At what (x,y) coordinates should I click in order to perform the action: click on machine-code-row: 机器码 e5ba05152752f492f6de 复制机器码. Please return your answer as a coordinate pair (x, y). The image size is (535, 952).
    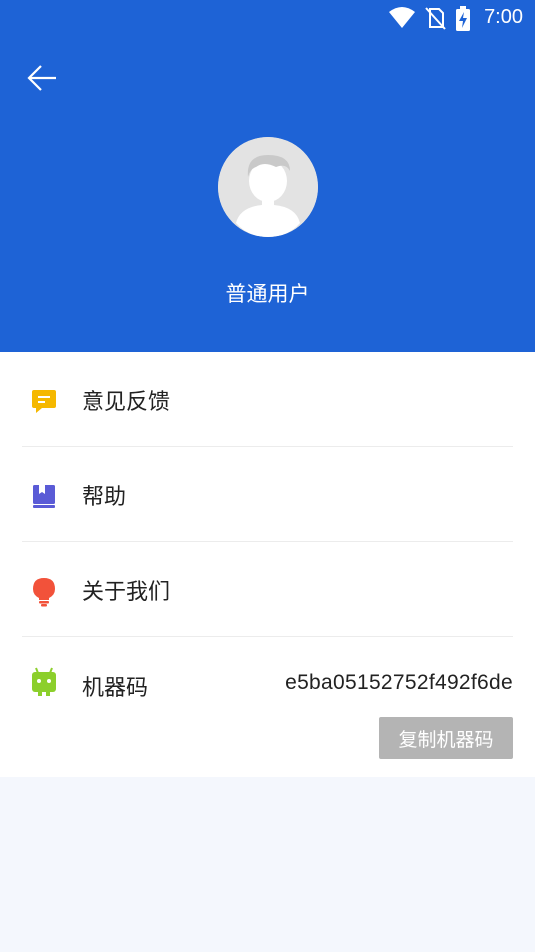
    Looking at the image, I should click on (267, 707).